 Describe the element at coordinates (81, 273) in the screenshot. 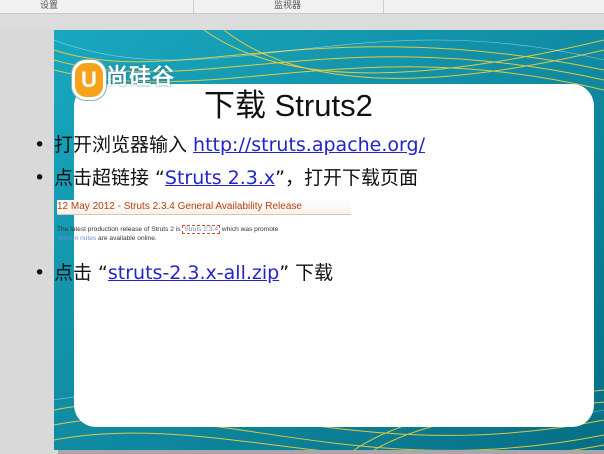

I see `bullet-text: 点击 “` at that location.